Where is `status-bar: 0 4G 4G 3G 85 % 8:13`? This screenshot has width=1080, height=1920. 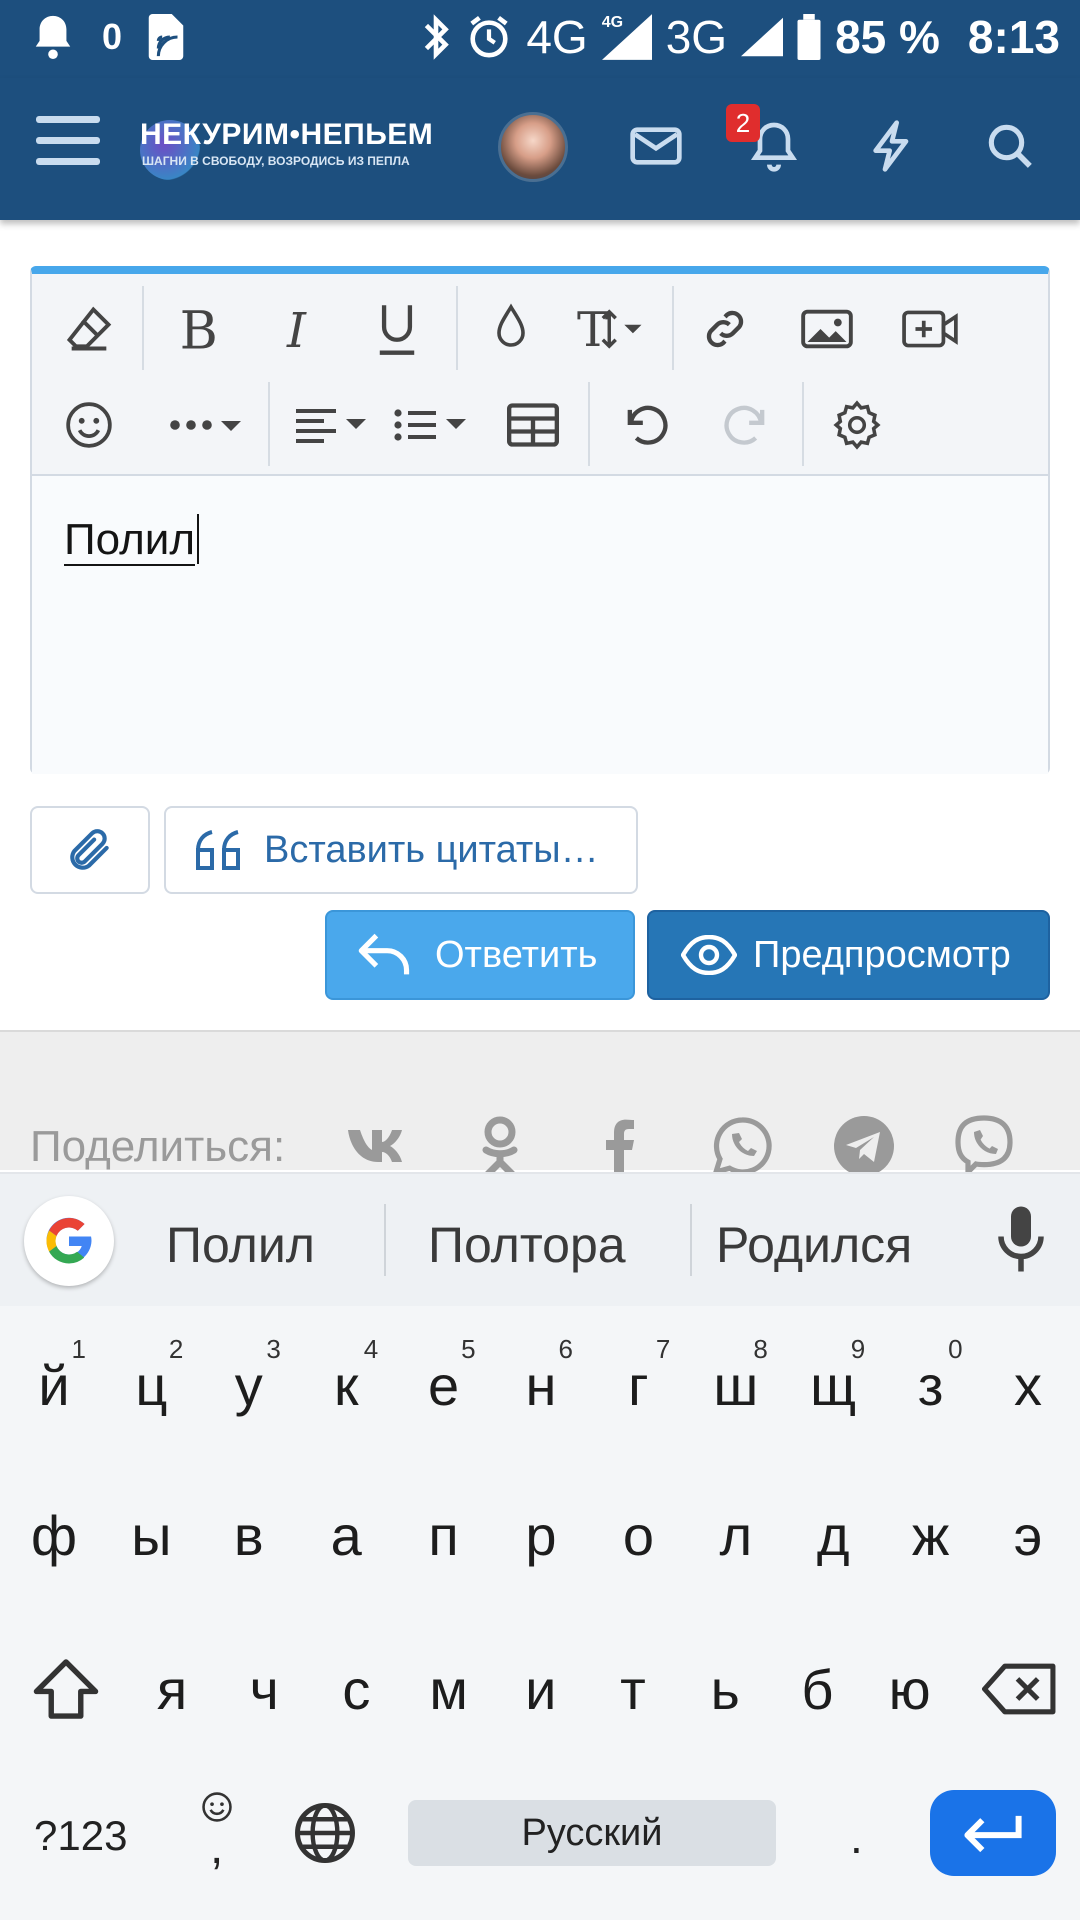
status-bar: 0 4G 4G 3G 85 % 8:13 is located at coordinates (540, 39).